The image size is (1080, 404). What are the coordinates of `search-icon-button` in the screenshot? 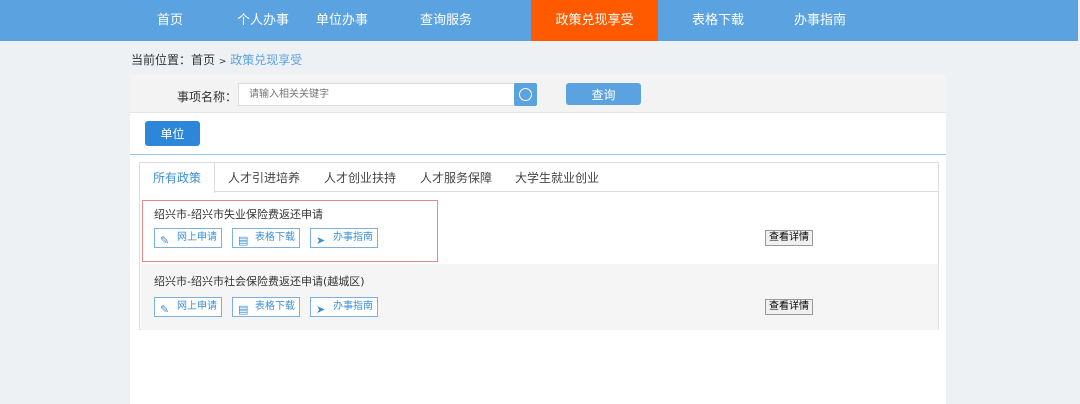 It's located at (525, 94).